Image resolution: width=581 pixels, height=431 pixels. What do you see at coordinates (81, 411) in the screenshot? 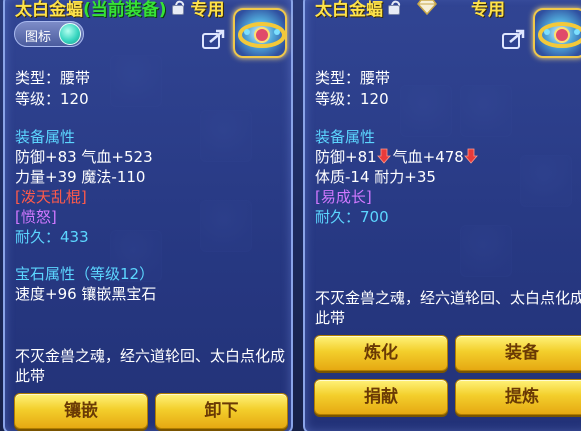
I see `inlay-button: 镶嵌` at bounding box center [81, 411].